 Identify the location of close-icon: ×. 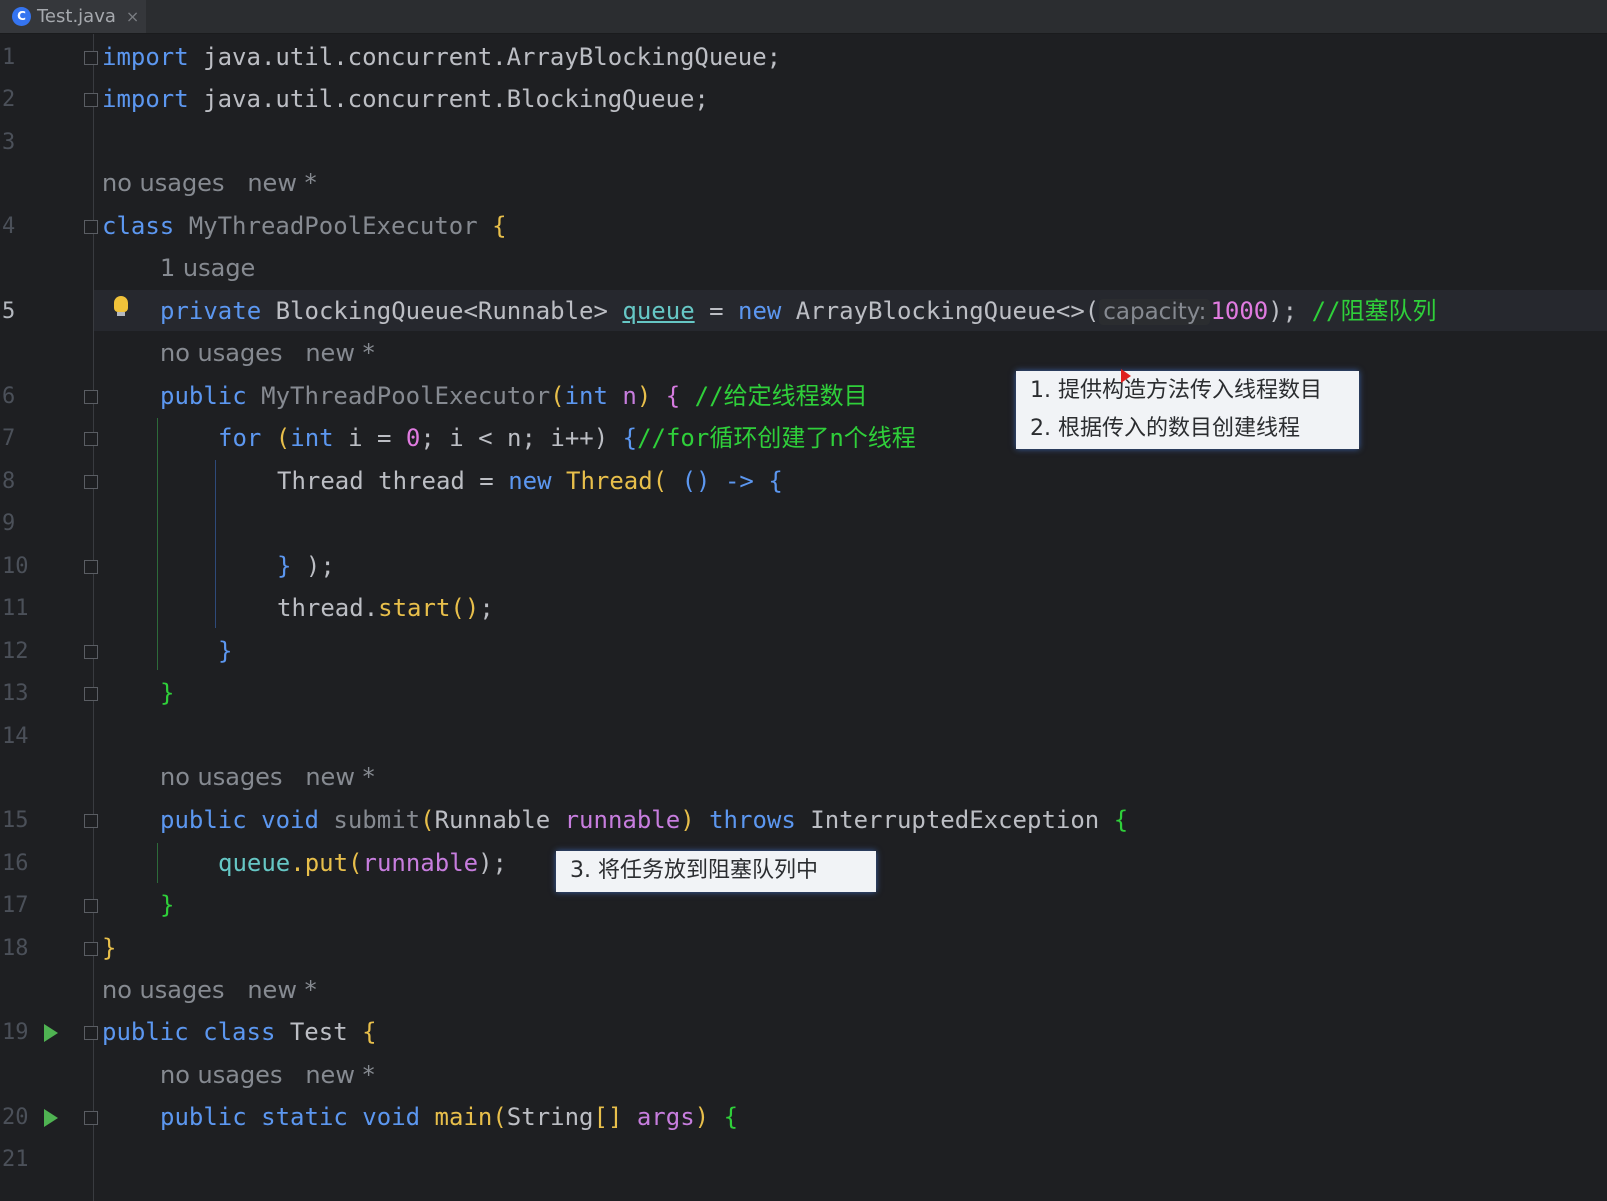
(132, 16).